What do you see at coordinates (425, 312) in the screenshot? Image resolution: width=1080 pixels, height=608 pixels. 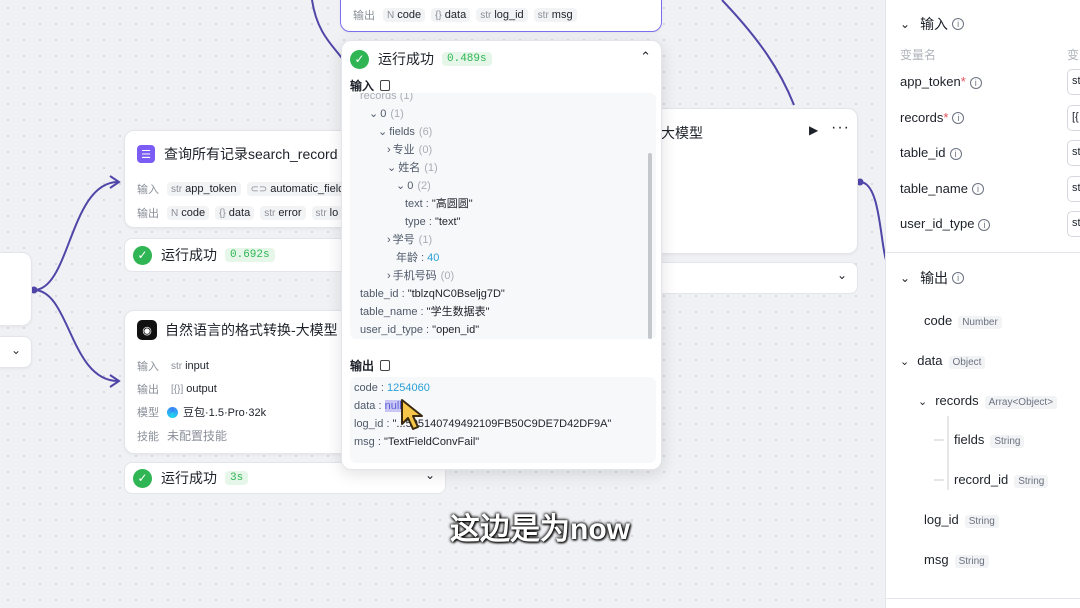 I see `json-tree-row: table_name : "学生数据表"` at bounding box center [425, 312].